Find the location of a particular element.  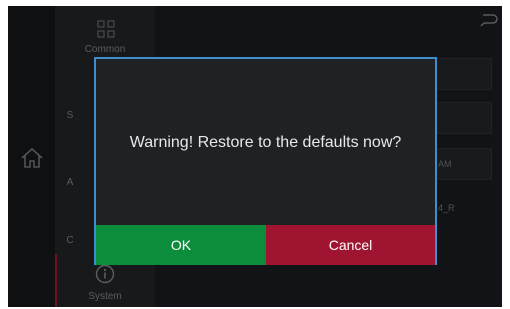

dialog-message: Warning! Restore to the defaults now? is located at coordinates (265, 142).